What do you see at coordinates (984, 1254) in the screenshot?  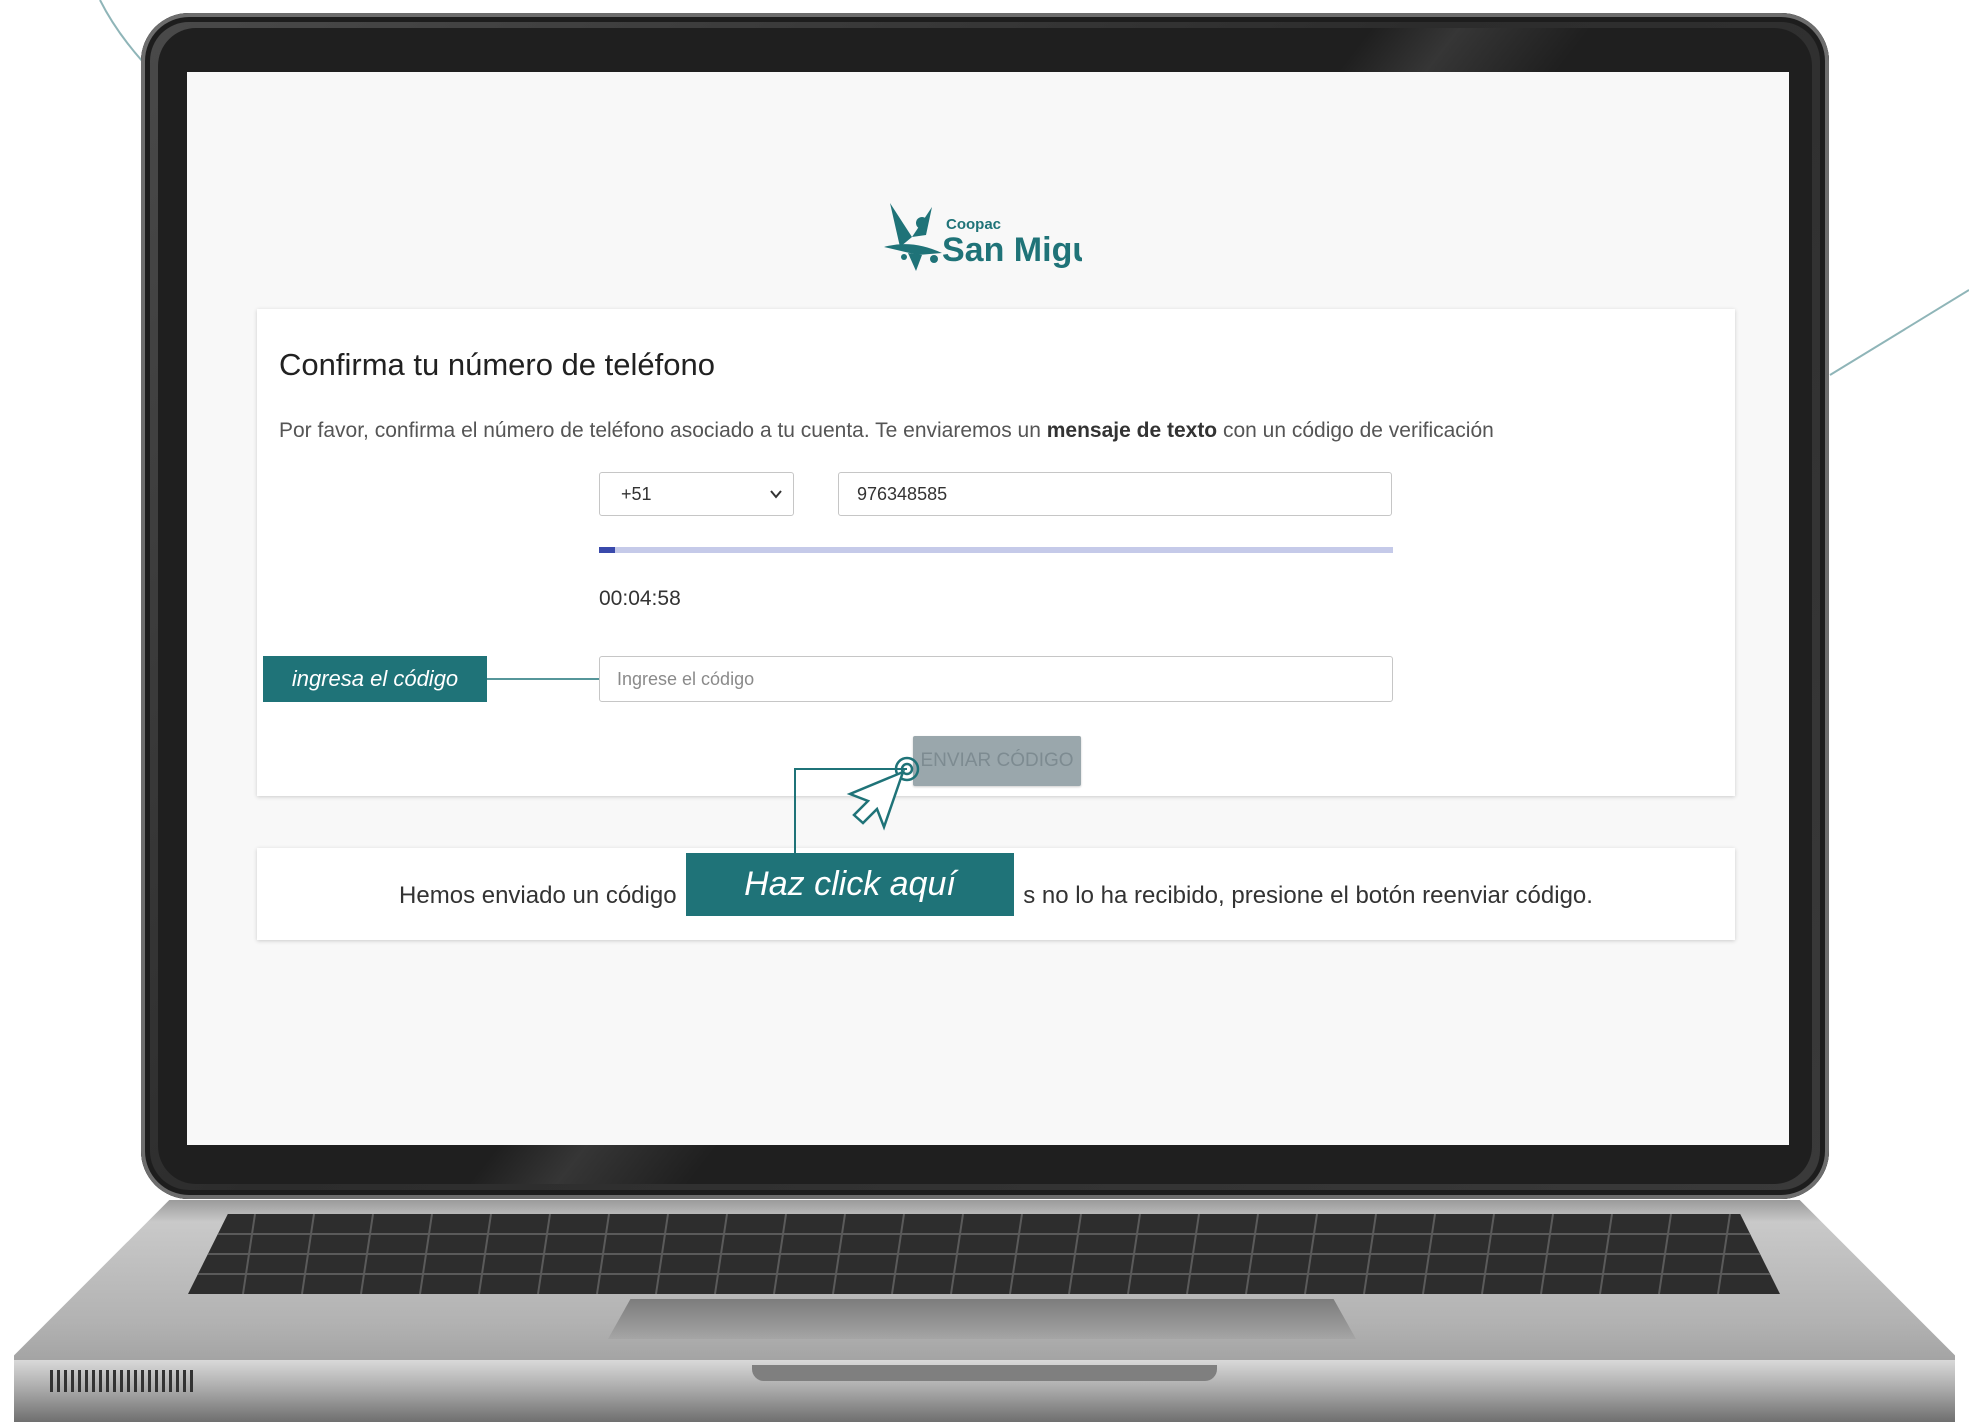 I see `keyboard-keys` at bounding box center [984, 1254].